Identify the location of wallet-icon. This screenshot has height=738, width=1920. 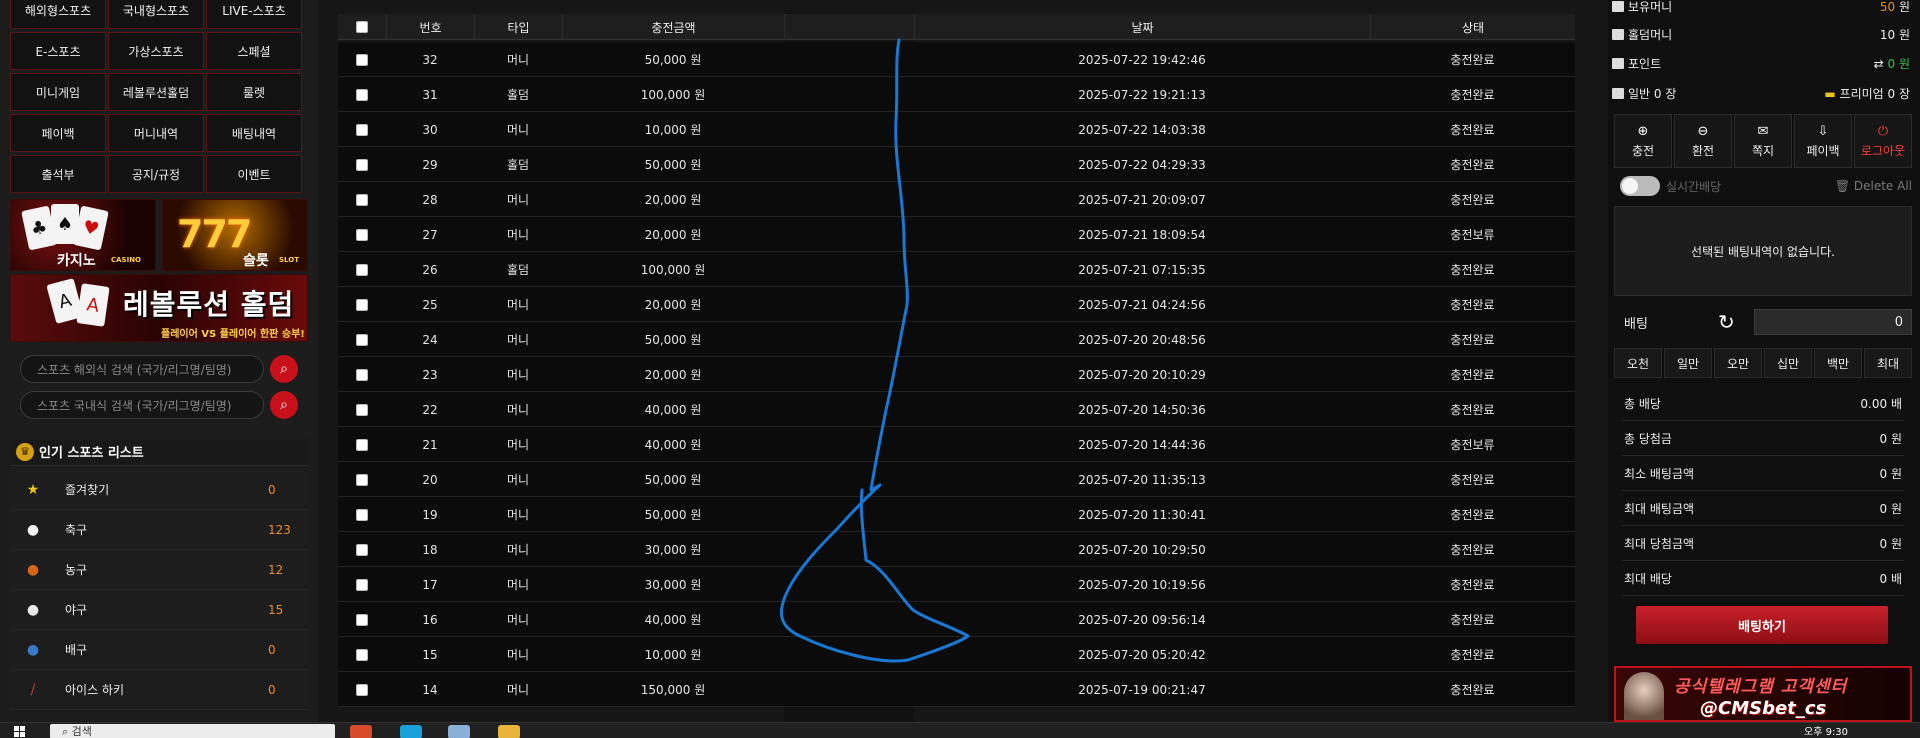
(1618, 6).